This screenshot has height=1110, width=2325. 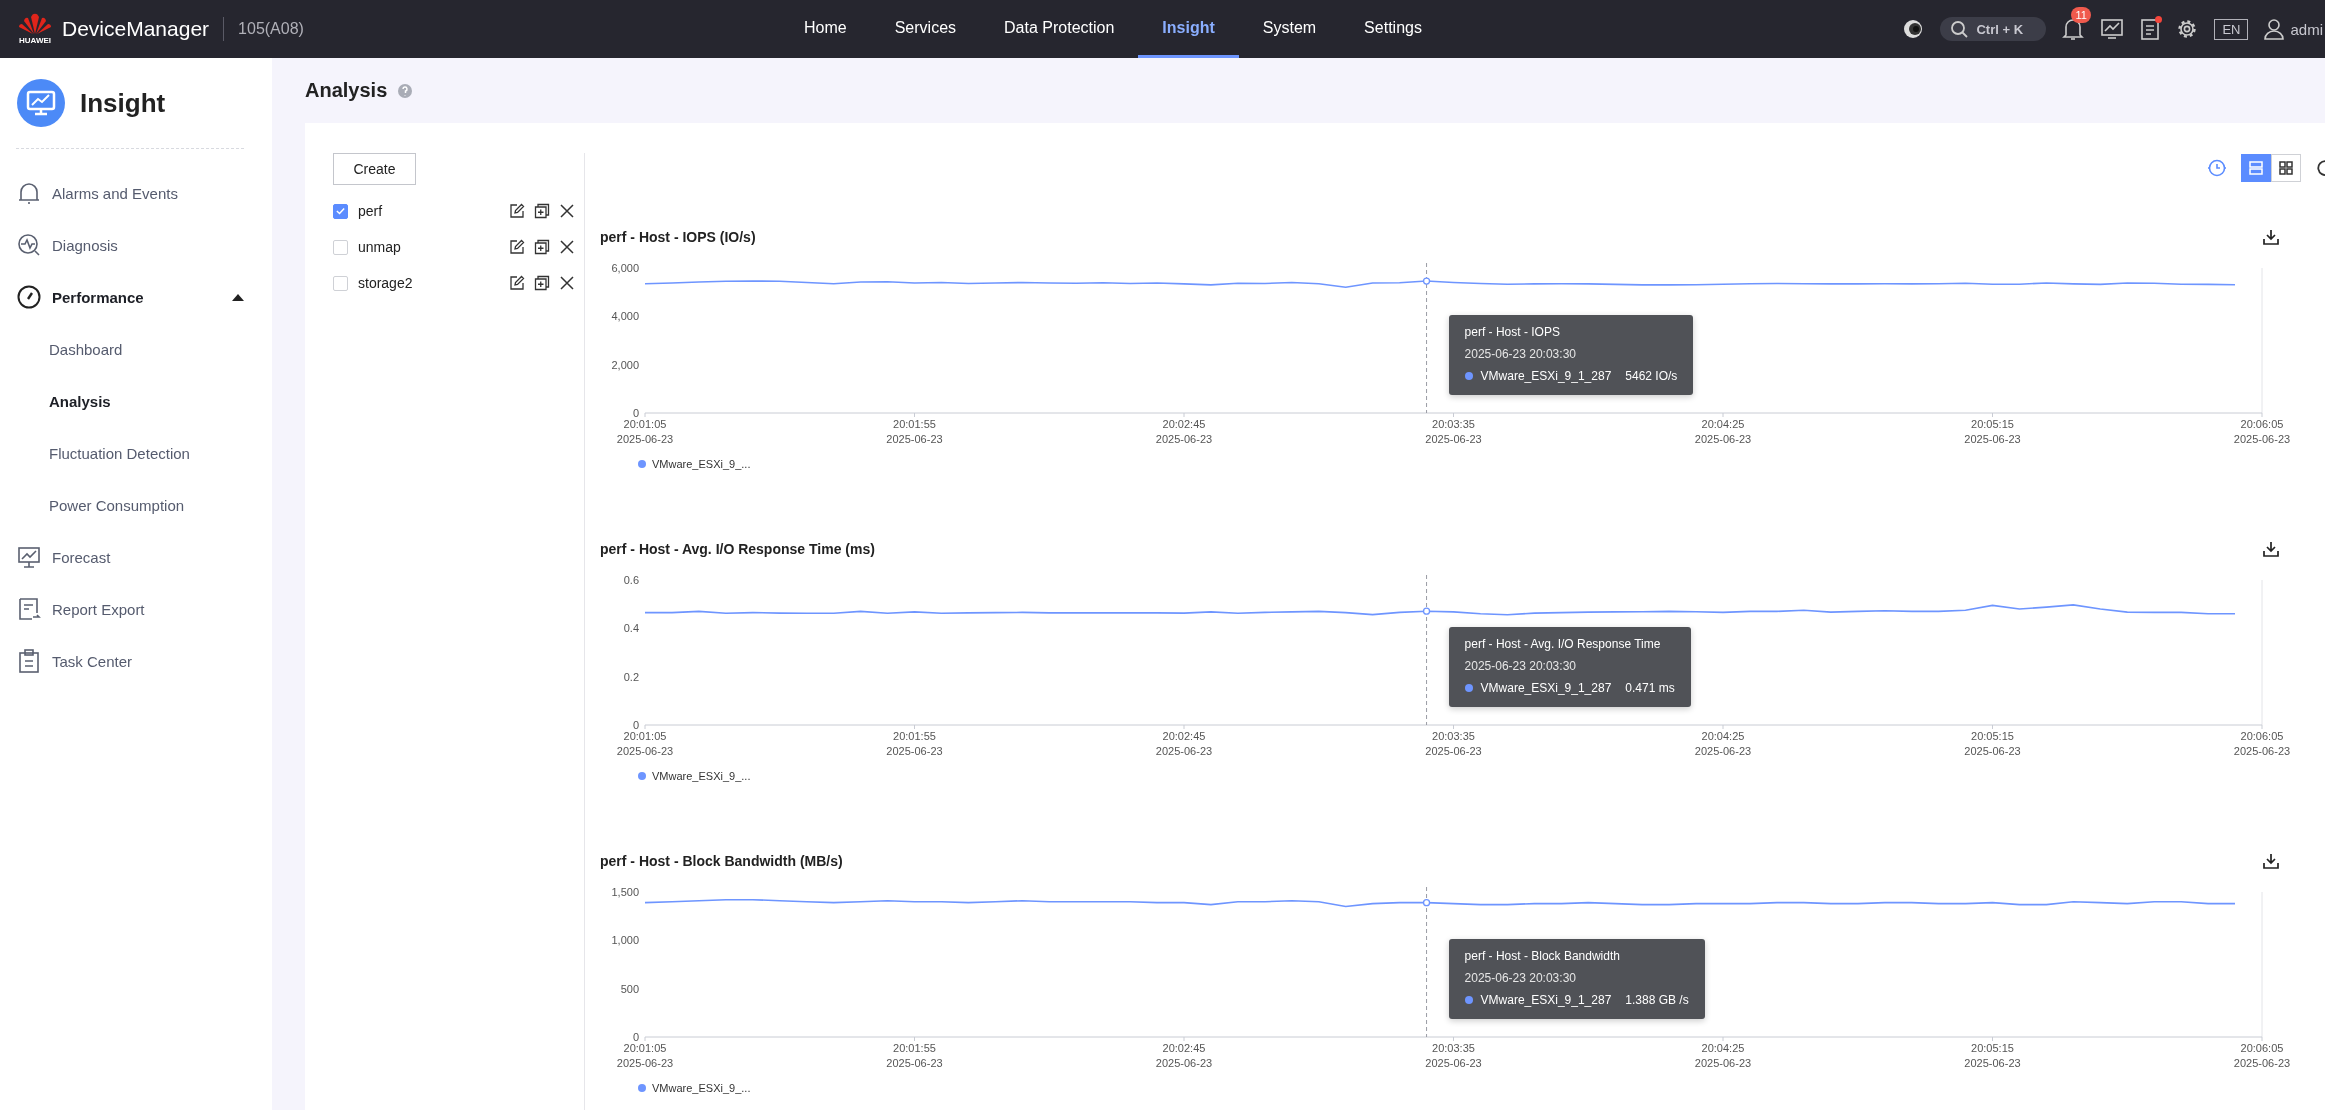 I want to click on sidebar-subitem: Power Consumption, so click(x=136, y=505).